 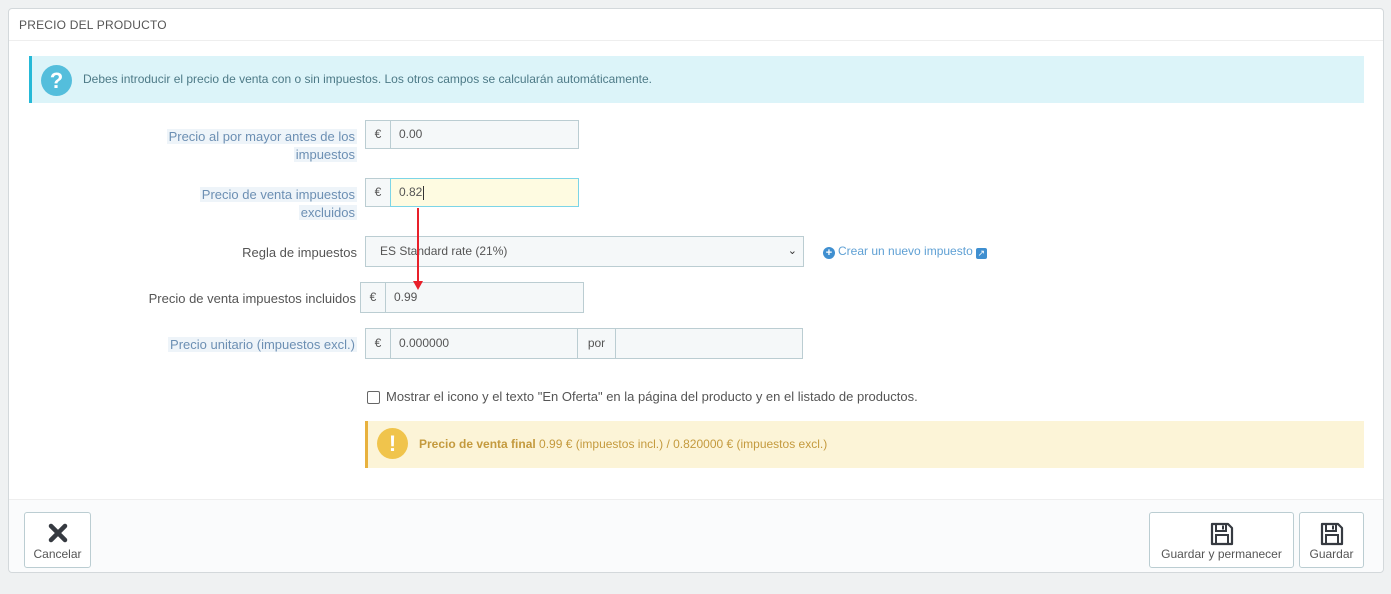 I want to click on save-button: Guardar, so click(x=1331, y=540).